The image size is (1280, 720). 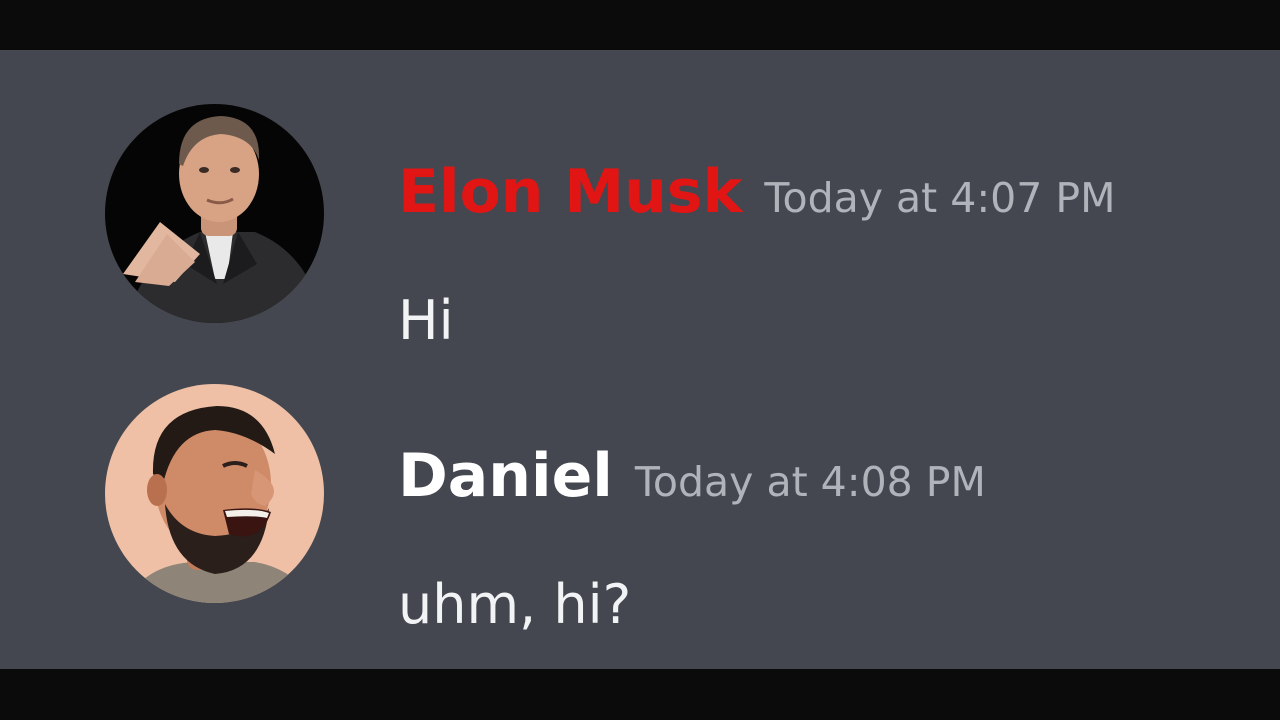 I want to click on message-header: Elon Musk Today at 4:07 PM, so click(x=756, y=192).